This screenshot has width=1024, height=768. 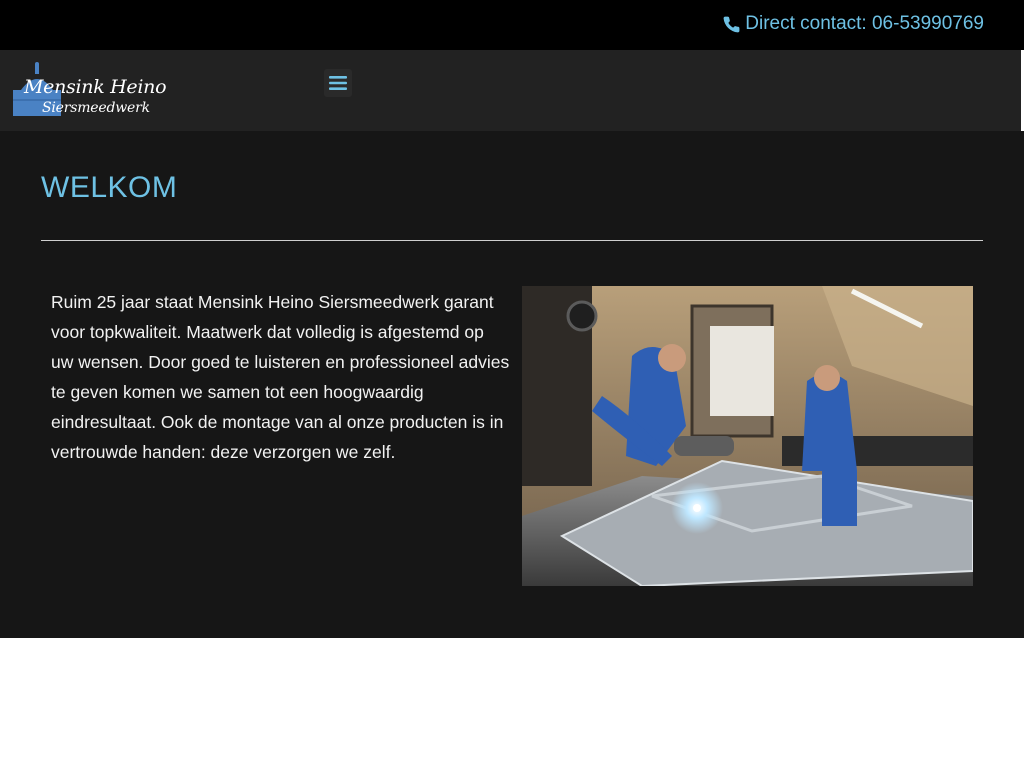 I want to click on site-logo: Mensink Heino Siersmeedwerk, so click(x=89, y=91).